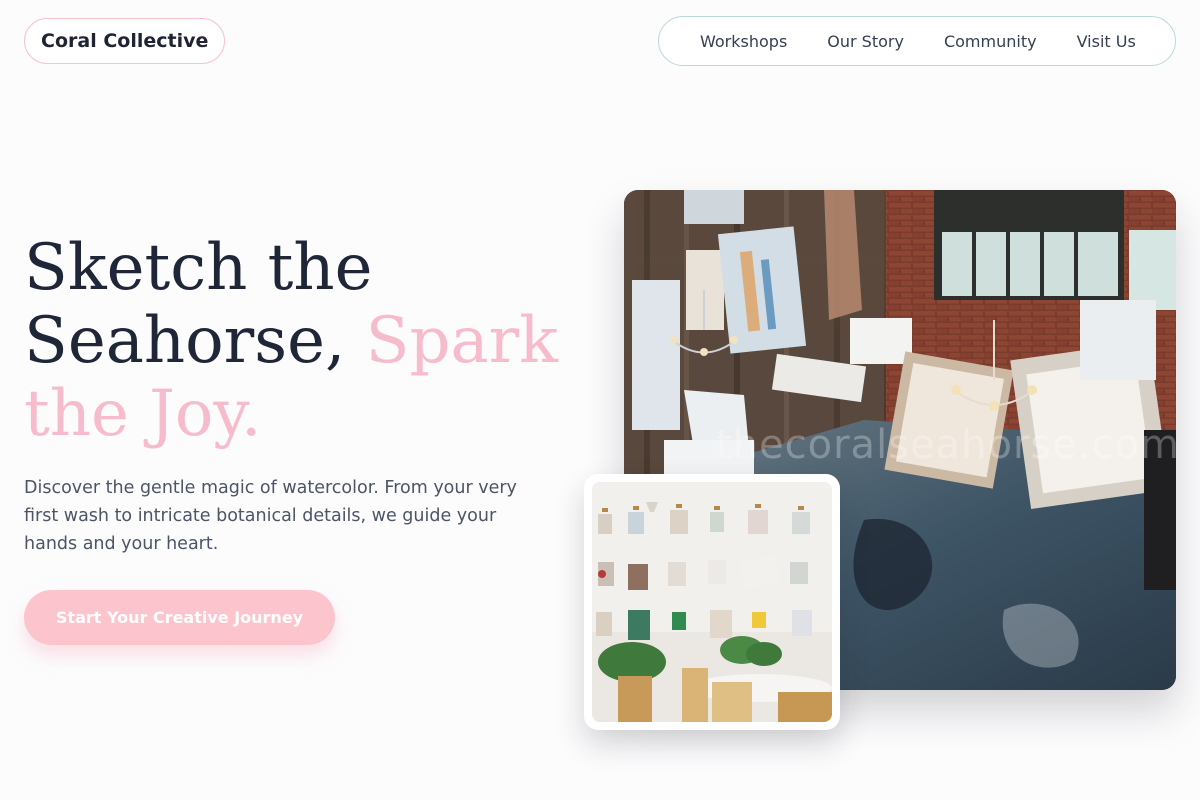  What do you see at coordinates (946, 445) in the screenshot?
I see `image-watermark: thecoralseahorse.com` at bounding box center [946, 445].